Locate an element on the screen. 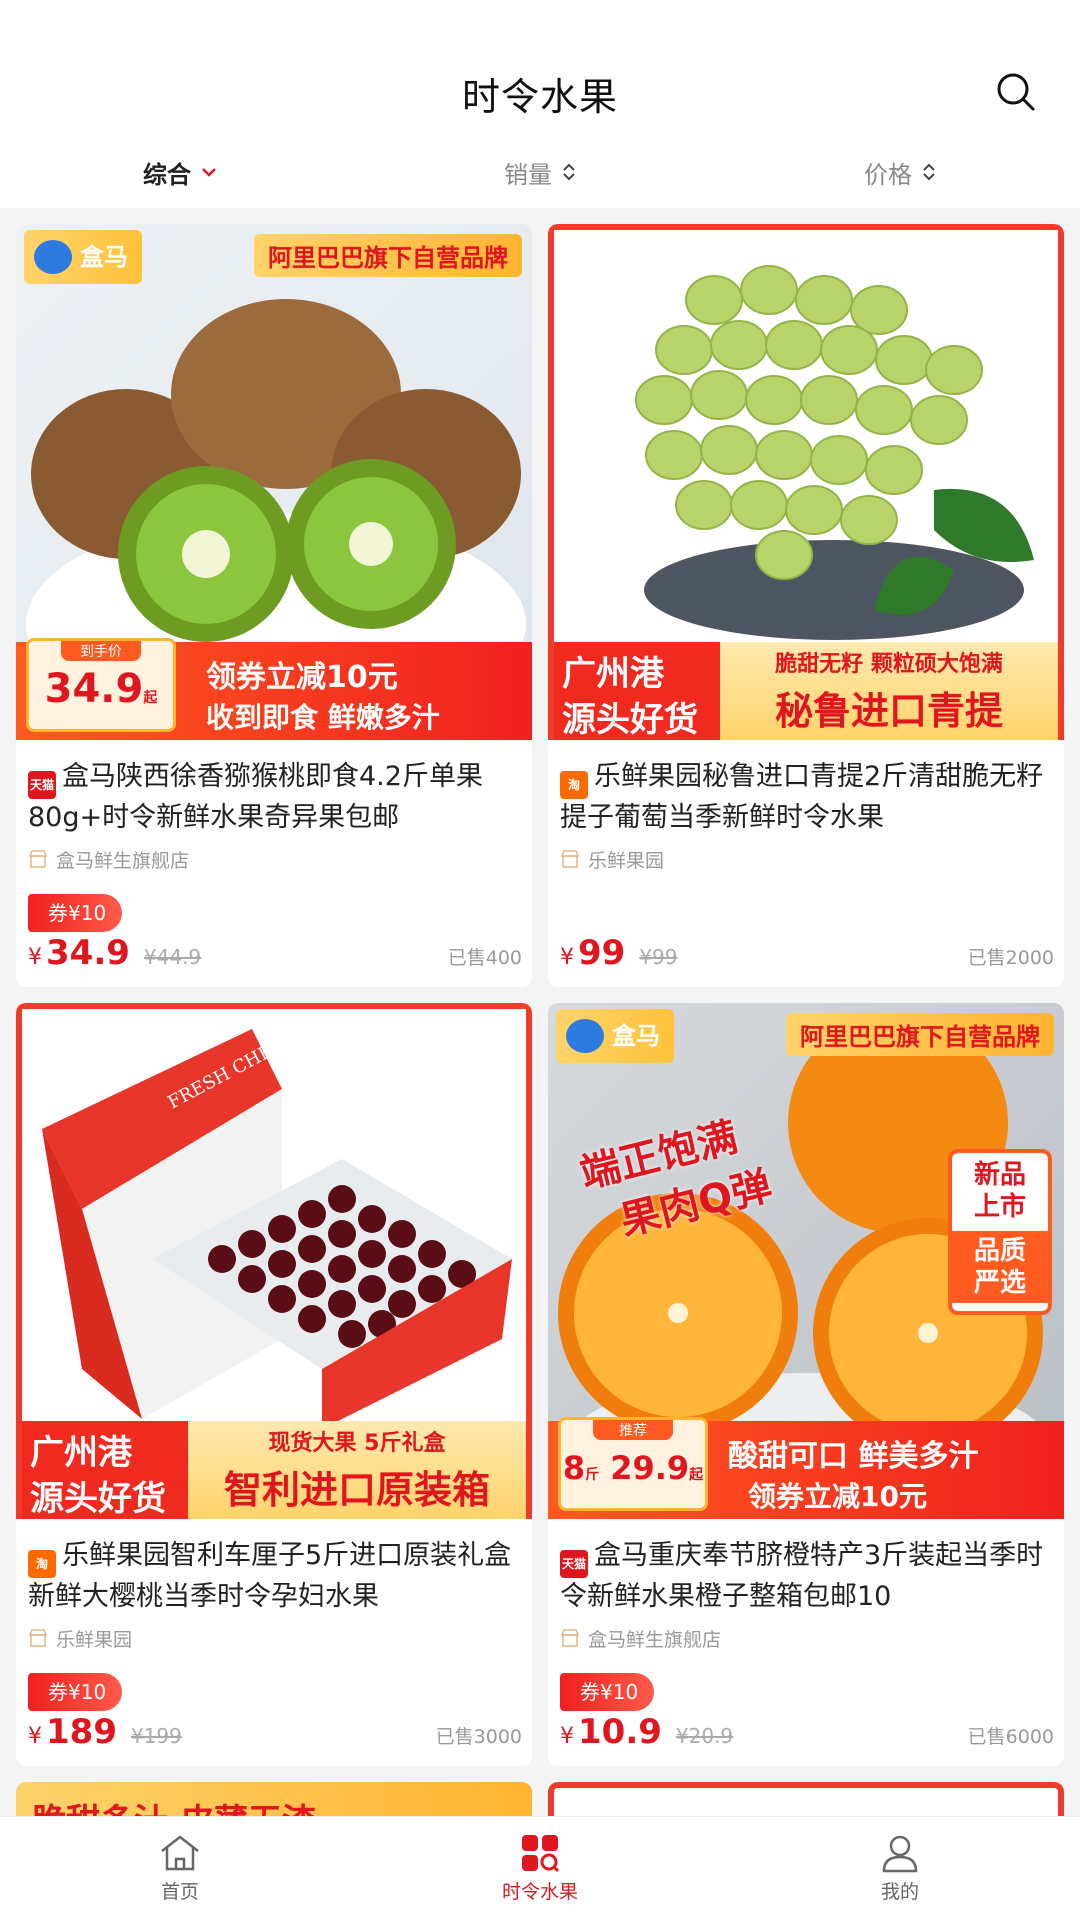 The width and height of the screenshot is (1080, 1920). chevron-down-icon is located at coordinates (209, 172).